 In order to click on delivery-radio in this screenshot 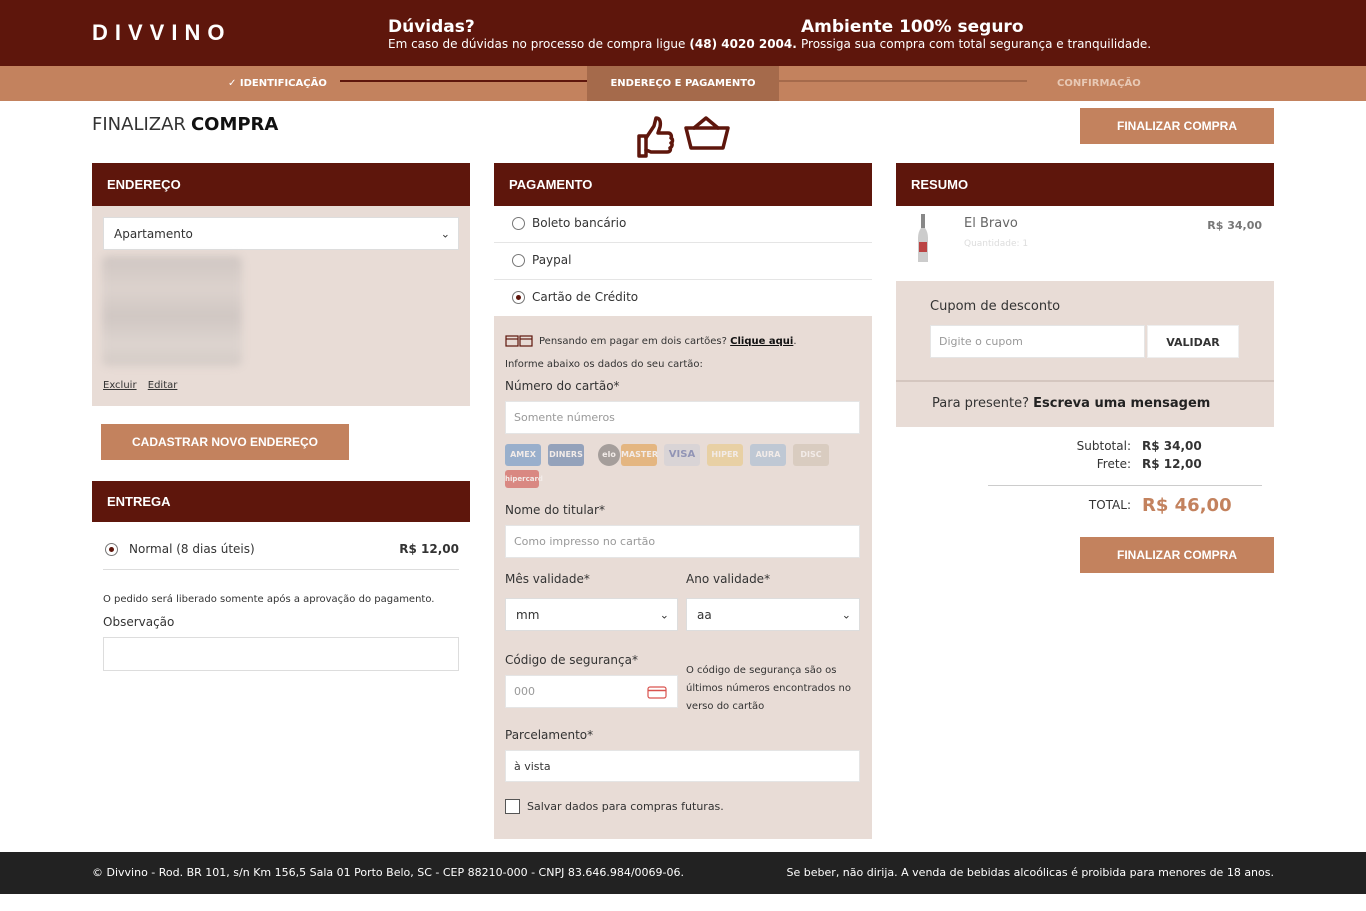, I will do `click(111, 549)`.